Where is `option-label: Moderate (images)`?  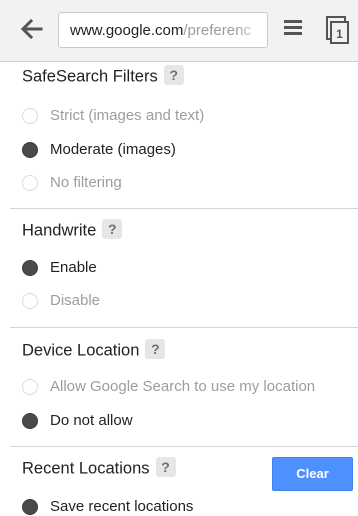
option-label: Moderate (images) is located at coordinates (113, 149).